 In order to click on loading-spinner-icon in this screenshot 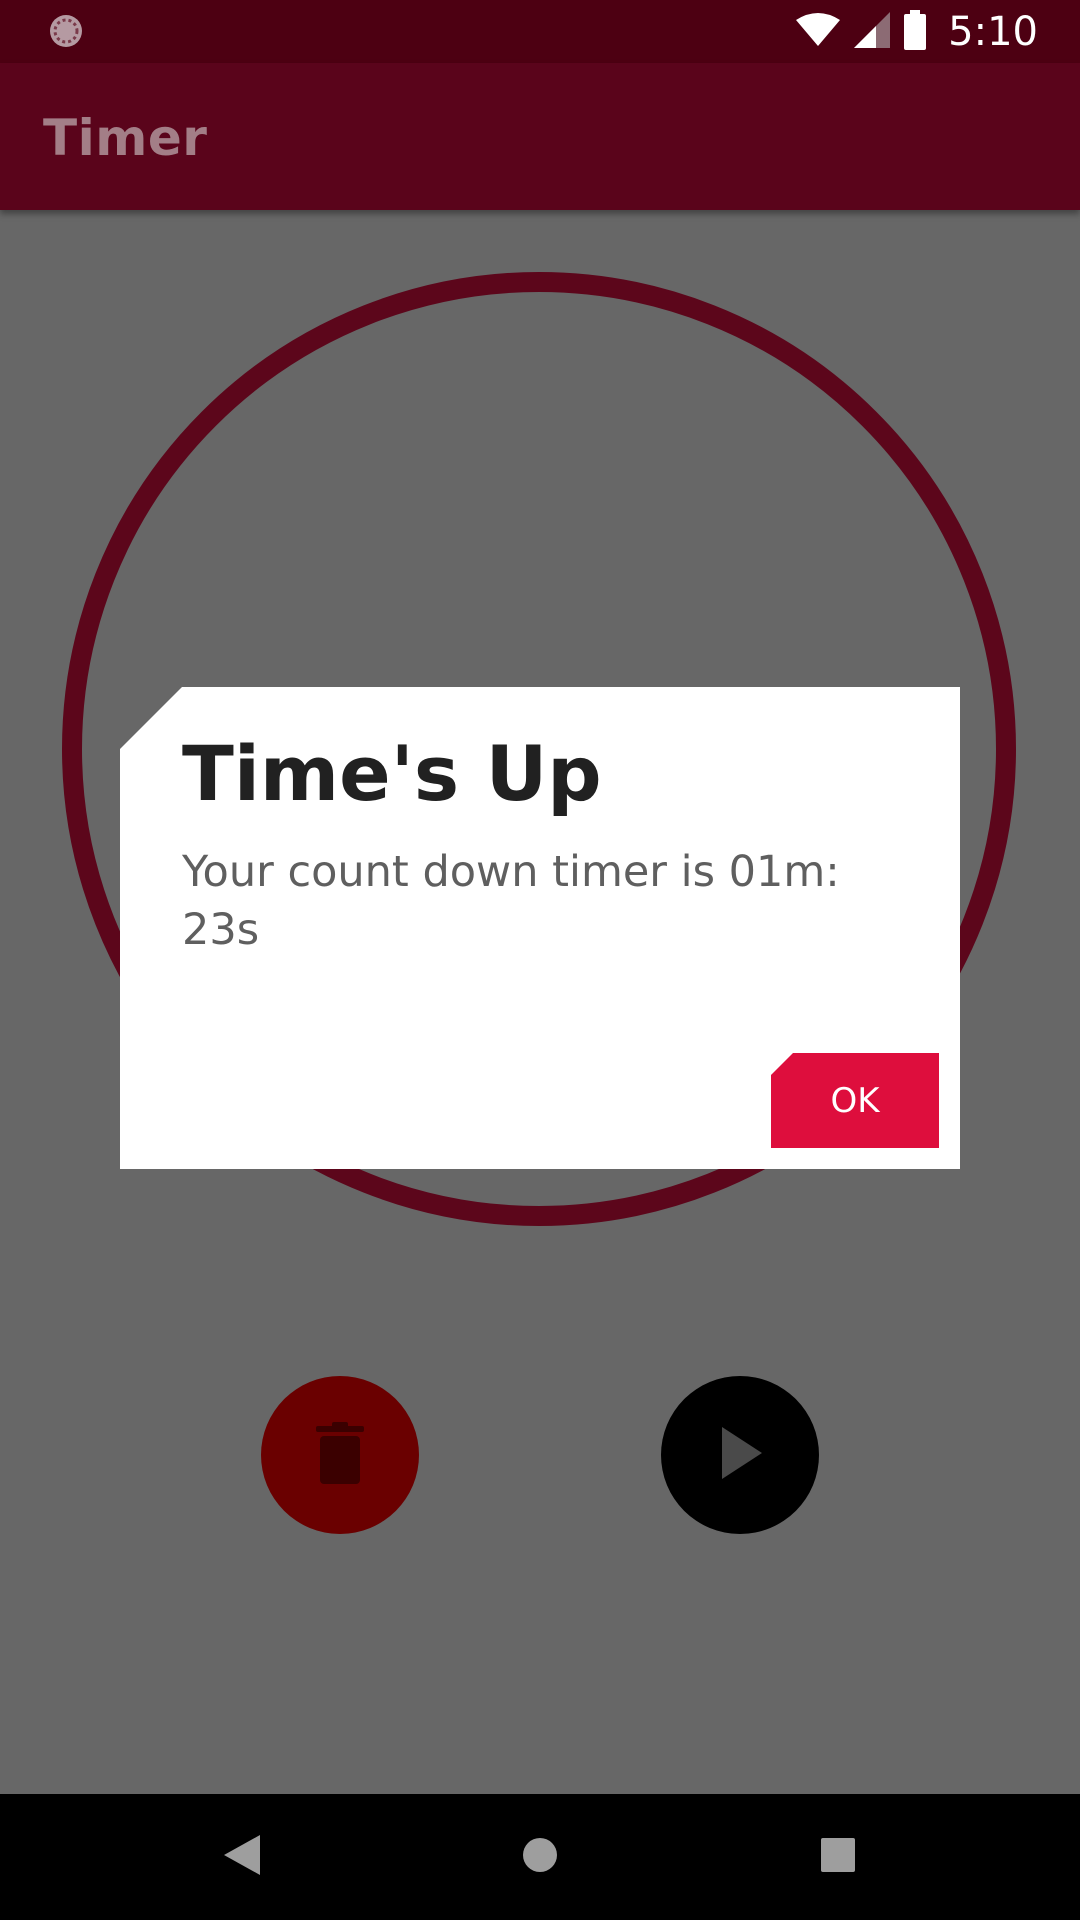, I will do `click(66, 31)`.